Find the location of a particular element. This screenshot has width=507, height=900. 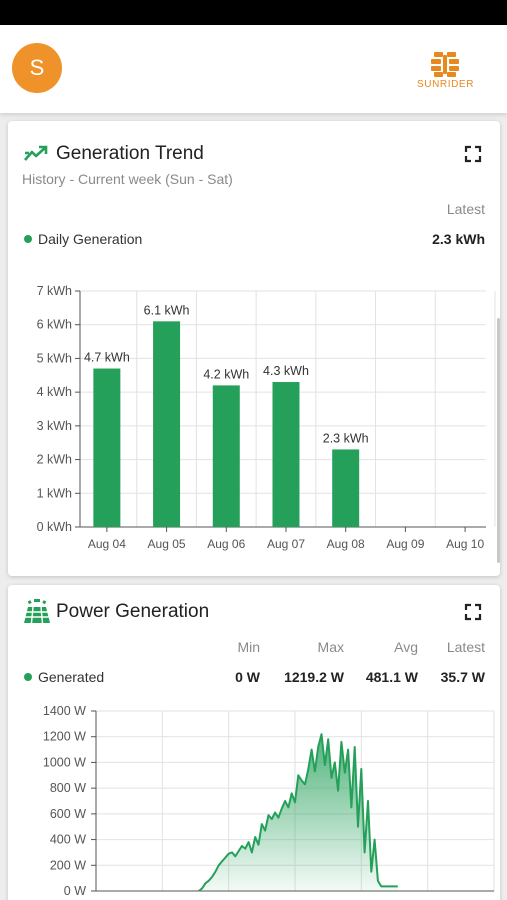

min-value: 0 W is located at coordinates (247, 677).